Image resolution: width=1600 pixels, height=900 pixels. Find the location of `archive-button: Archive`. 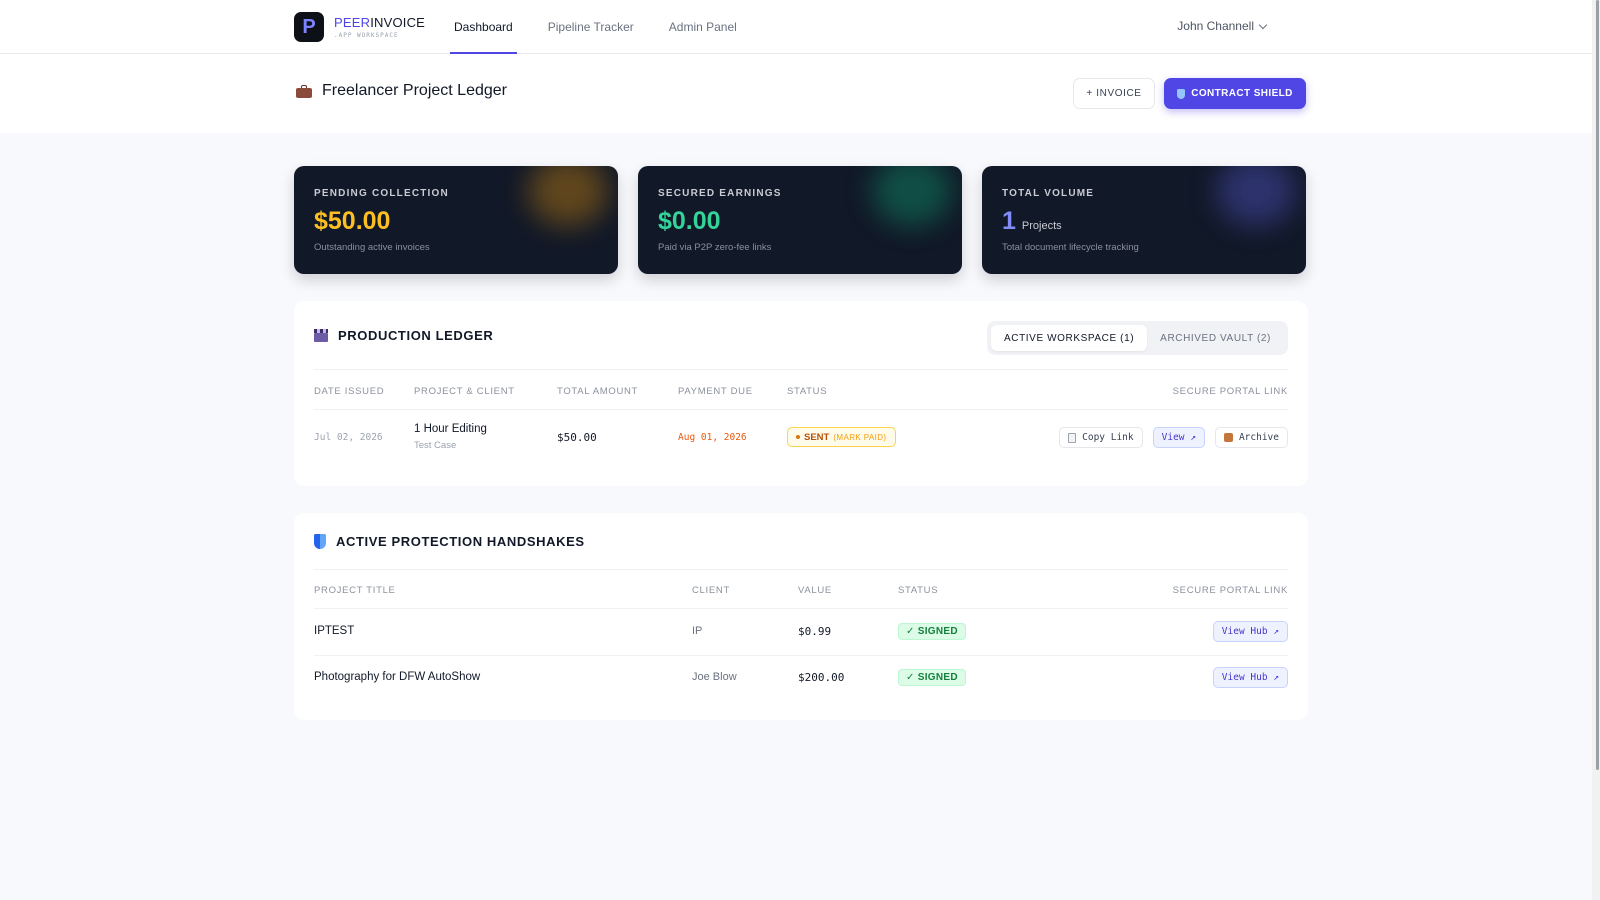

archive-button: Archive is located at coordinates (1251, 437).